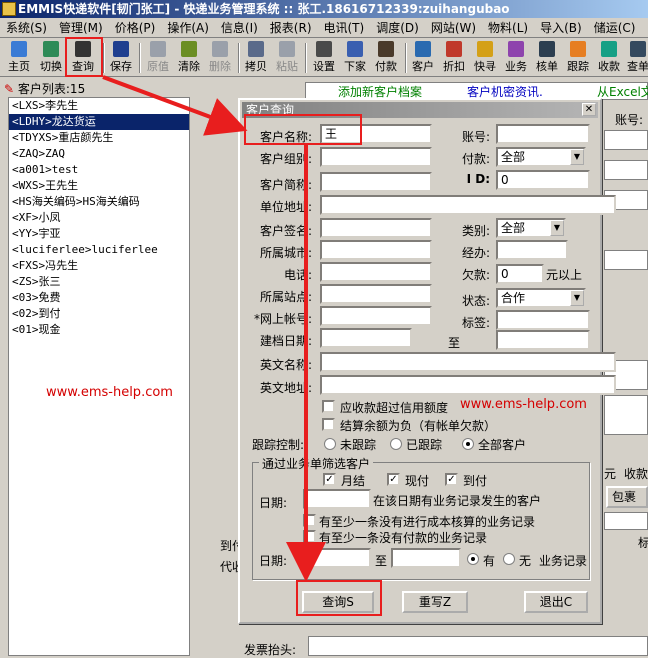  I want to click on group-to-label: 至, so click(381, 561).